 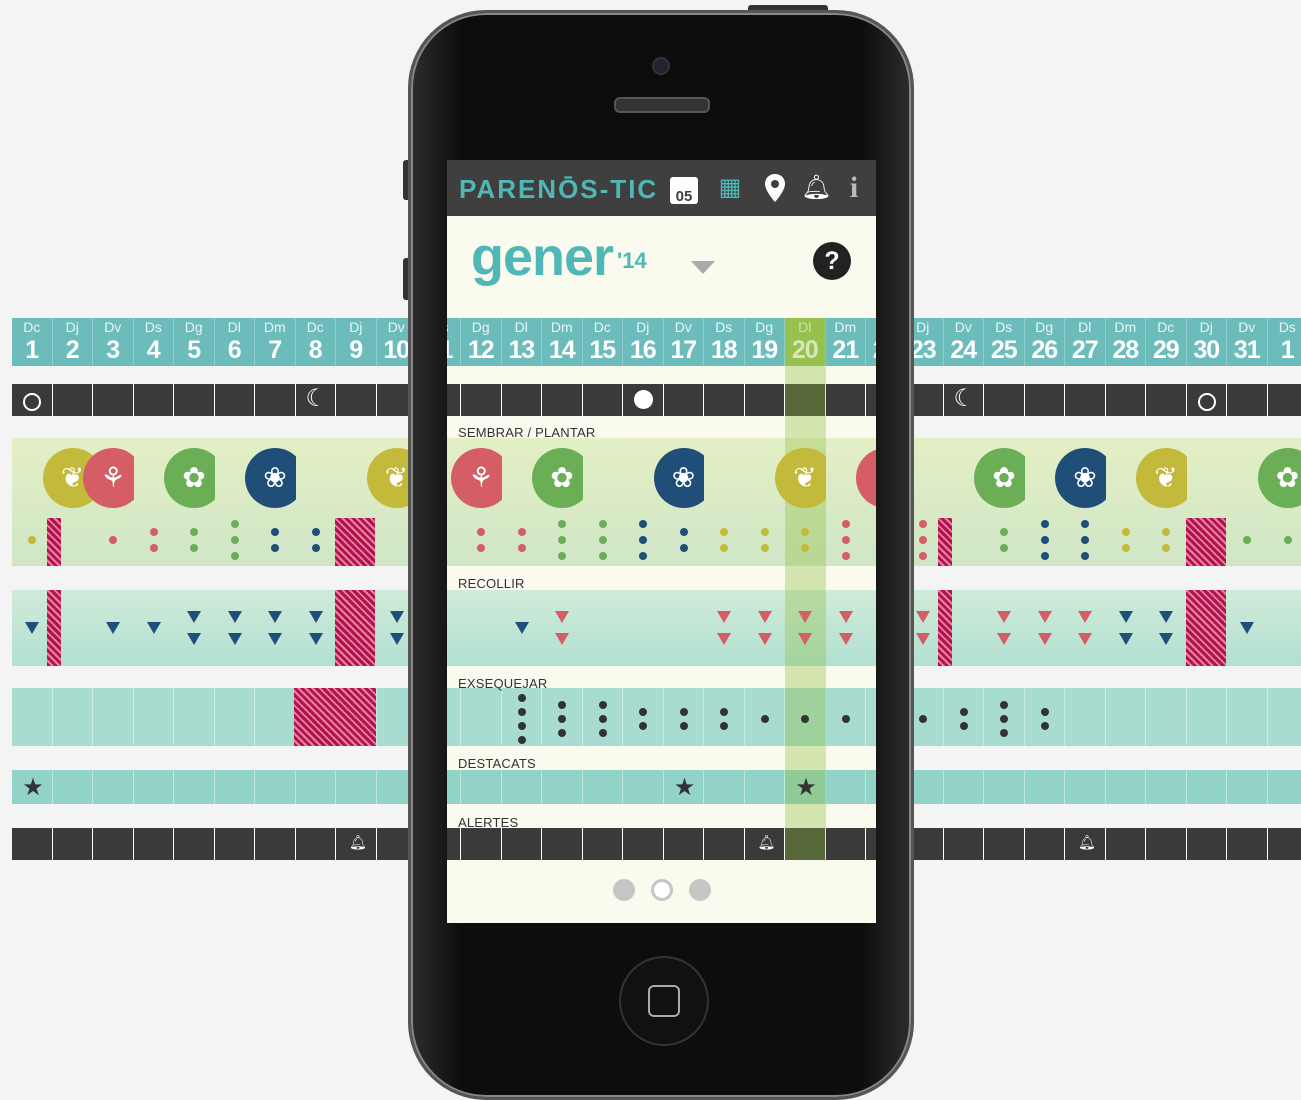 What do you see at coordinates (1004, 350) in the screenshot?
I see `day-number: 25` at bounding box center [1004, 350].